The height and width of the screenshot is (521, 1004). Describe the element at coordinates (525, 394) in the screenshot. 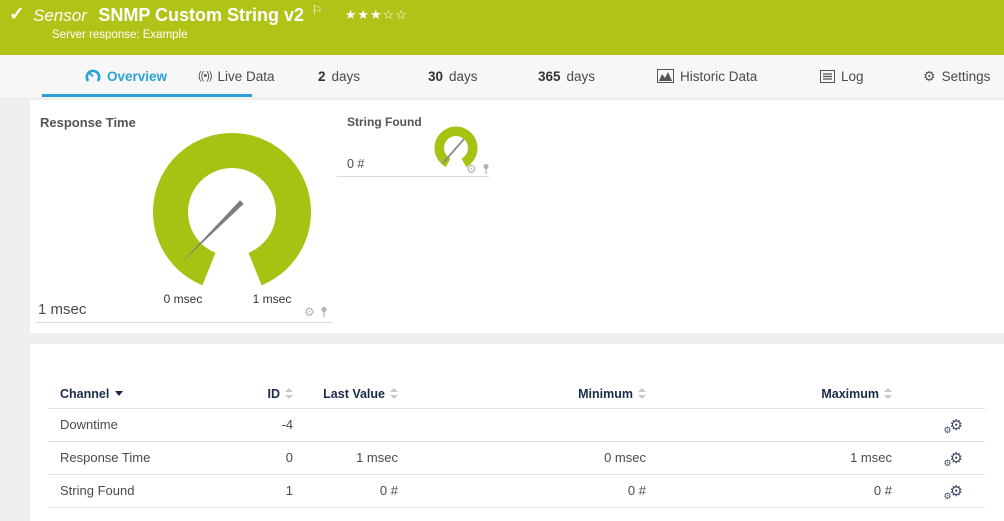

I see `column-header-minimum: Minimum` at that location.